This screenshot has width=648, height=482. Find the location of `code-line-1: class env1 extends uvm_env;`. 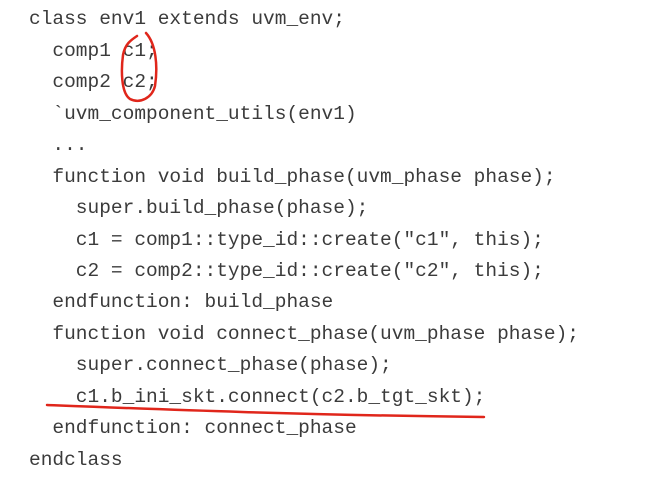

code-line-1: class env1 extends uvm_env; is located at coordinates (187, 19).